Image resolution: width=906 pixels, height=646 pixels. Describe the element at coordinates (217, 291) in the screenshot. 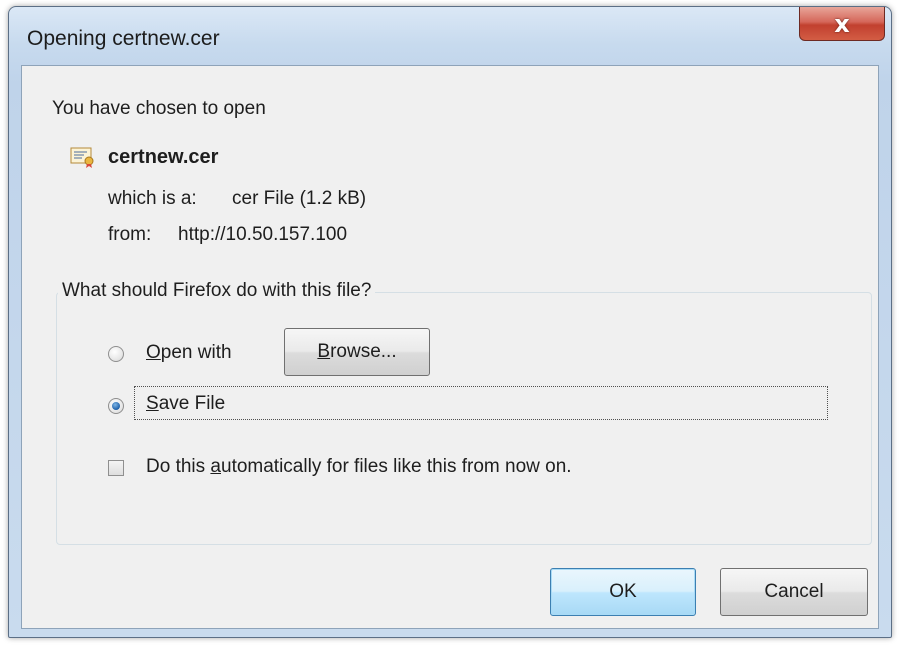

I see `action-group-legend: What should Firefox do with this file?` at that location.